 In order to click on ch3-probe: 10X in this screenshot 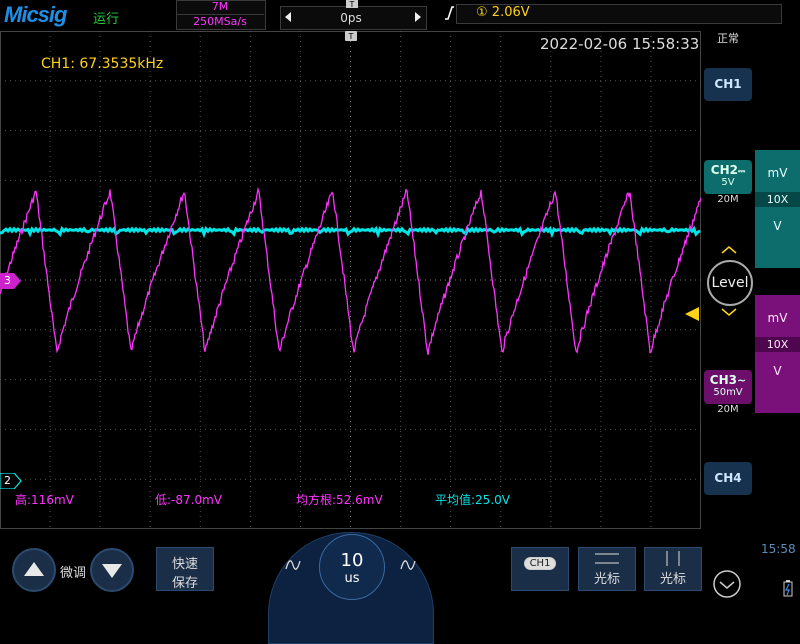, I will do `click(777, 344)`.